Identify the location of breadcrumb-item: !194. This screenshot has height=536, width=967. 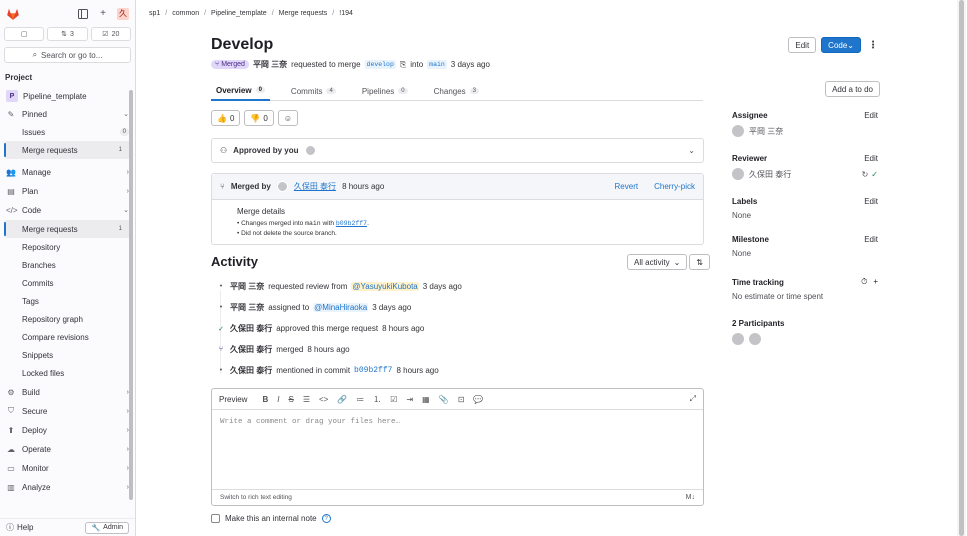
(346, 13).